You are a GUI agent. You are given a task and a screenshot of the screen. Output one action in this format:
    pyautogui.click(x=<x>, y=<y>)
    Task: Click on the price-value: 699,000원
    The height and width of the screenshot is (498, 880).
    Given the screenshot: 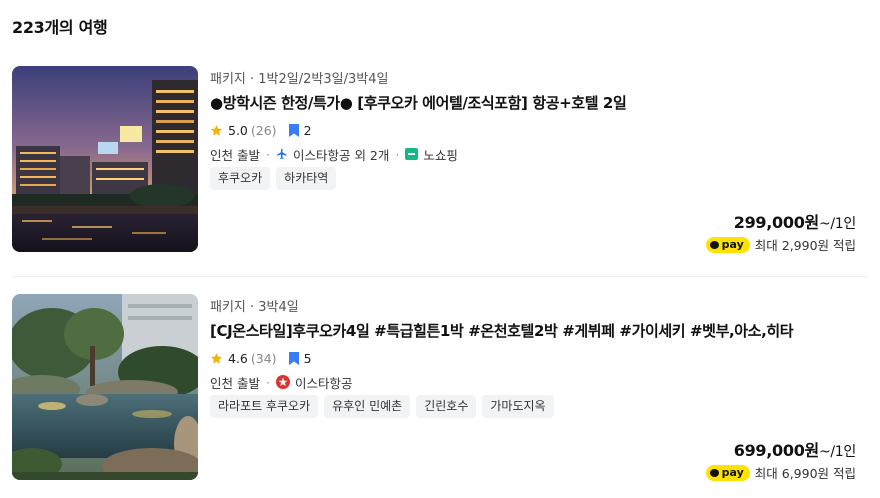 What is the action you would take?
    pyautogui.click(x=776, y=450)
    